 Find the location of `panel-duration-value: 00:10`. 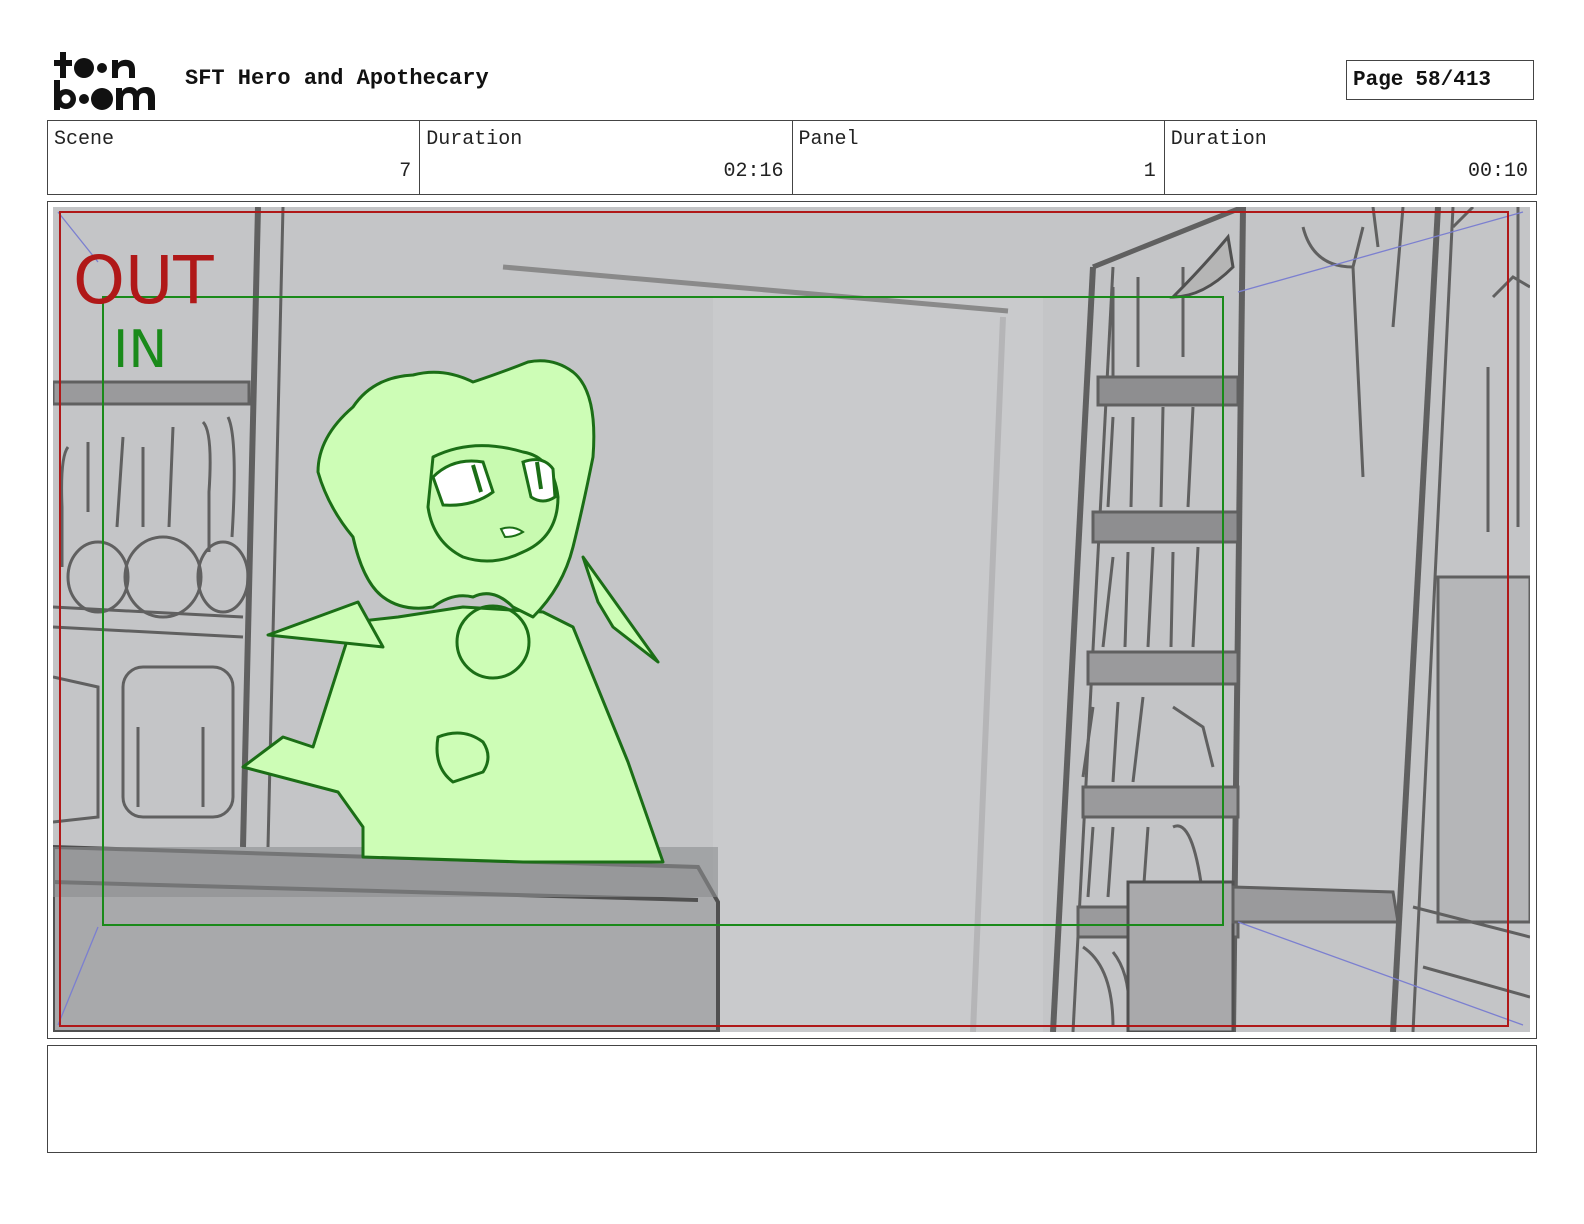

panel-duration-value: 00:10 is located at coordinates (1497, 171).